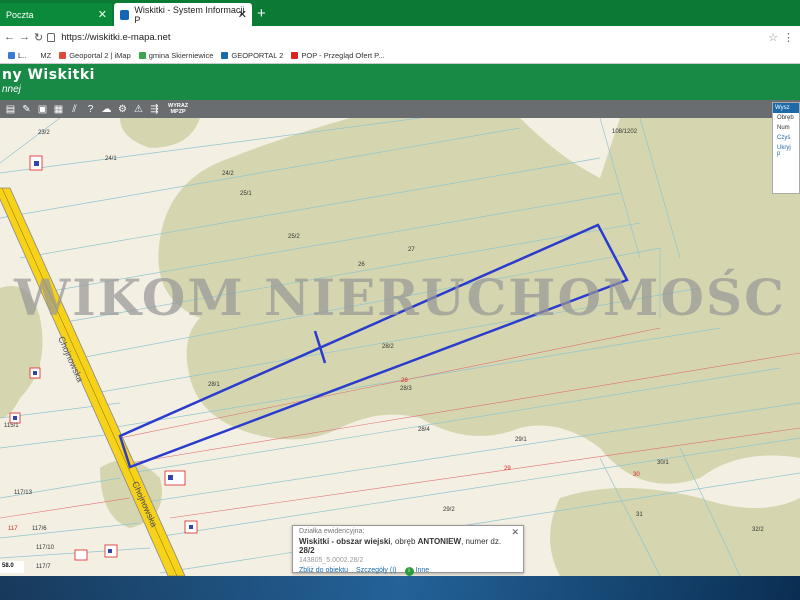 The image size is (800, 600). What do you see at coordinates (400, 37) in the screenshot?
I see `address-bar: ← → ↻ https://wiskitki.e-mapa.net ☆ ⋮` at bounding box center [400, 37].